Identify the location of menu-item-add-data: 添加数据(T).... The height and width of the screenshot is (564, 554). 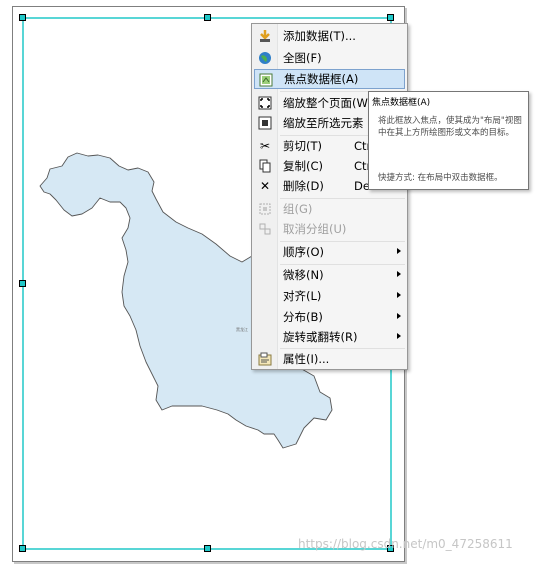
(329, 36).